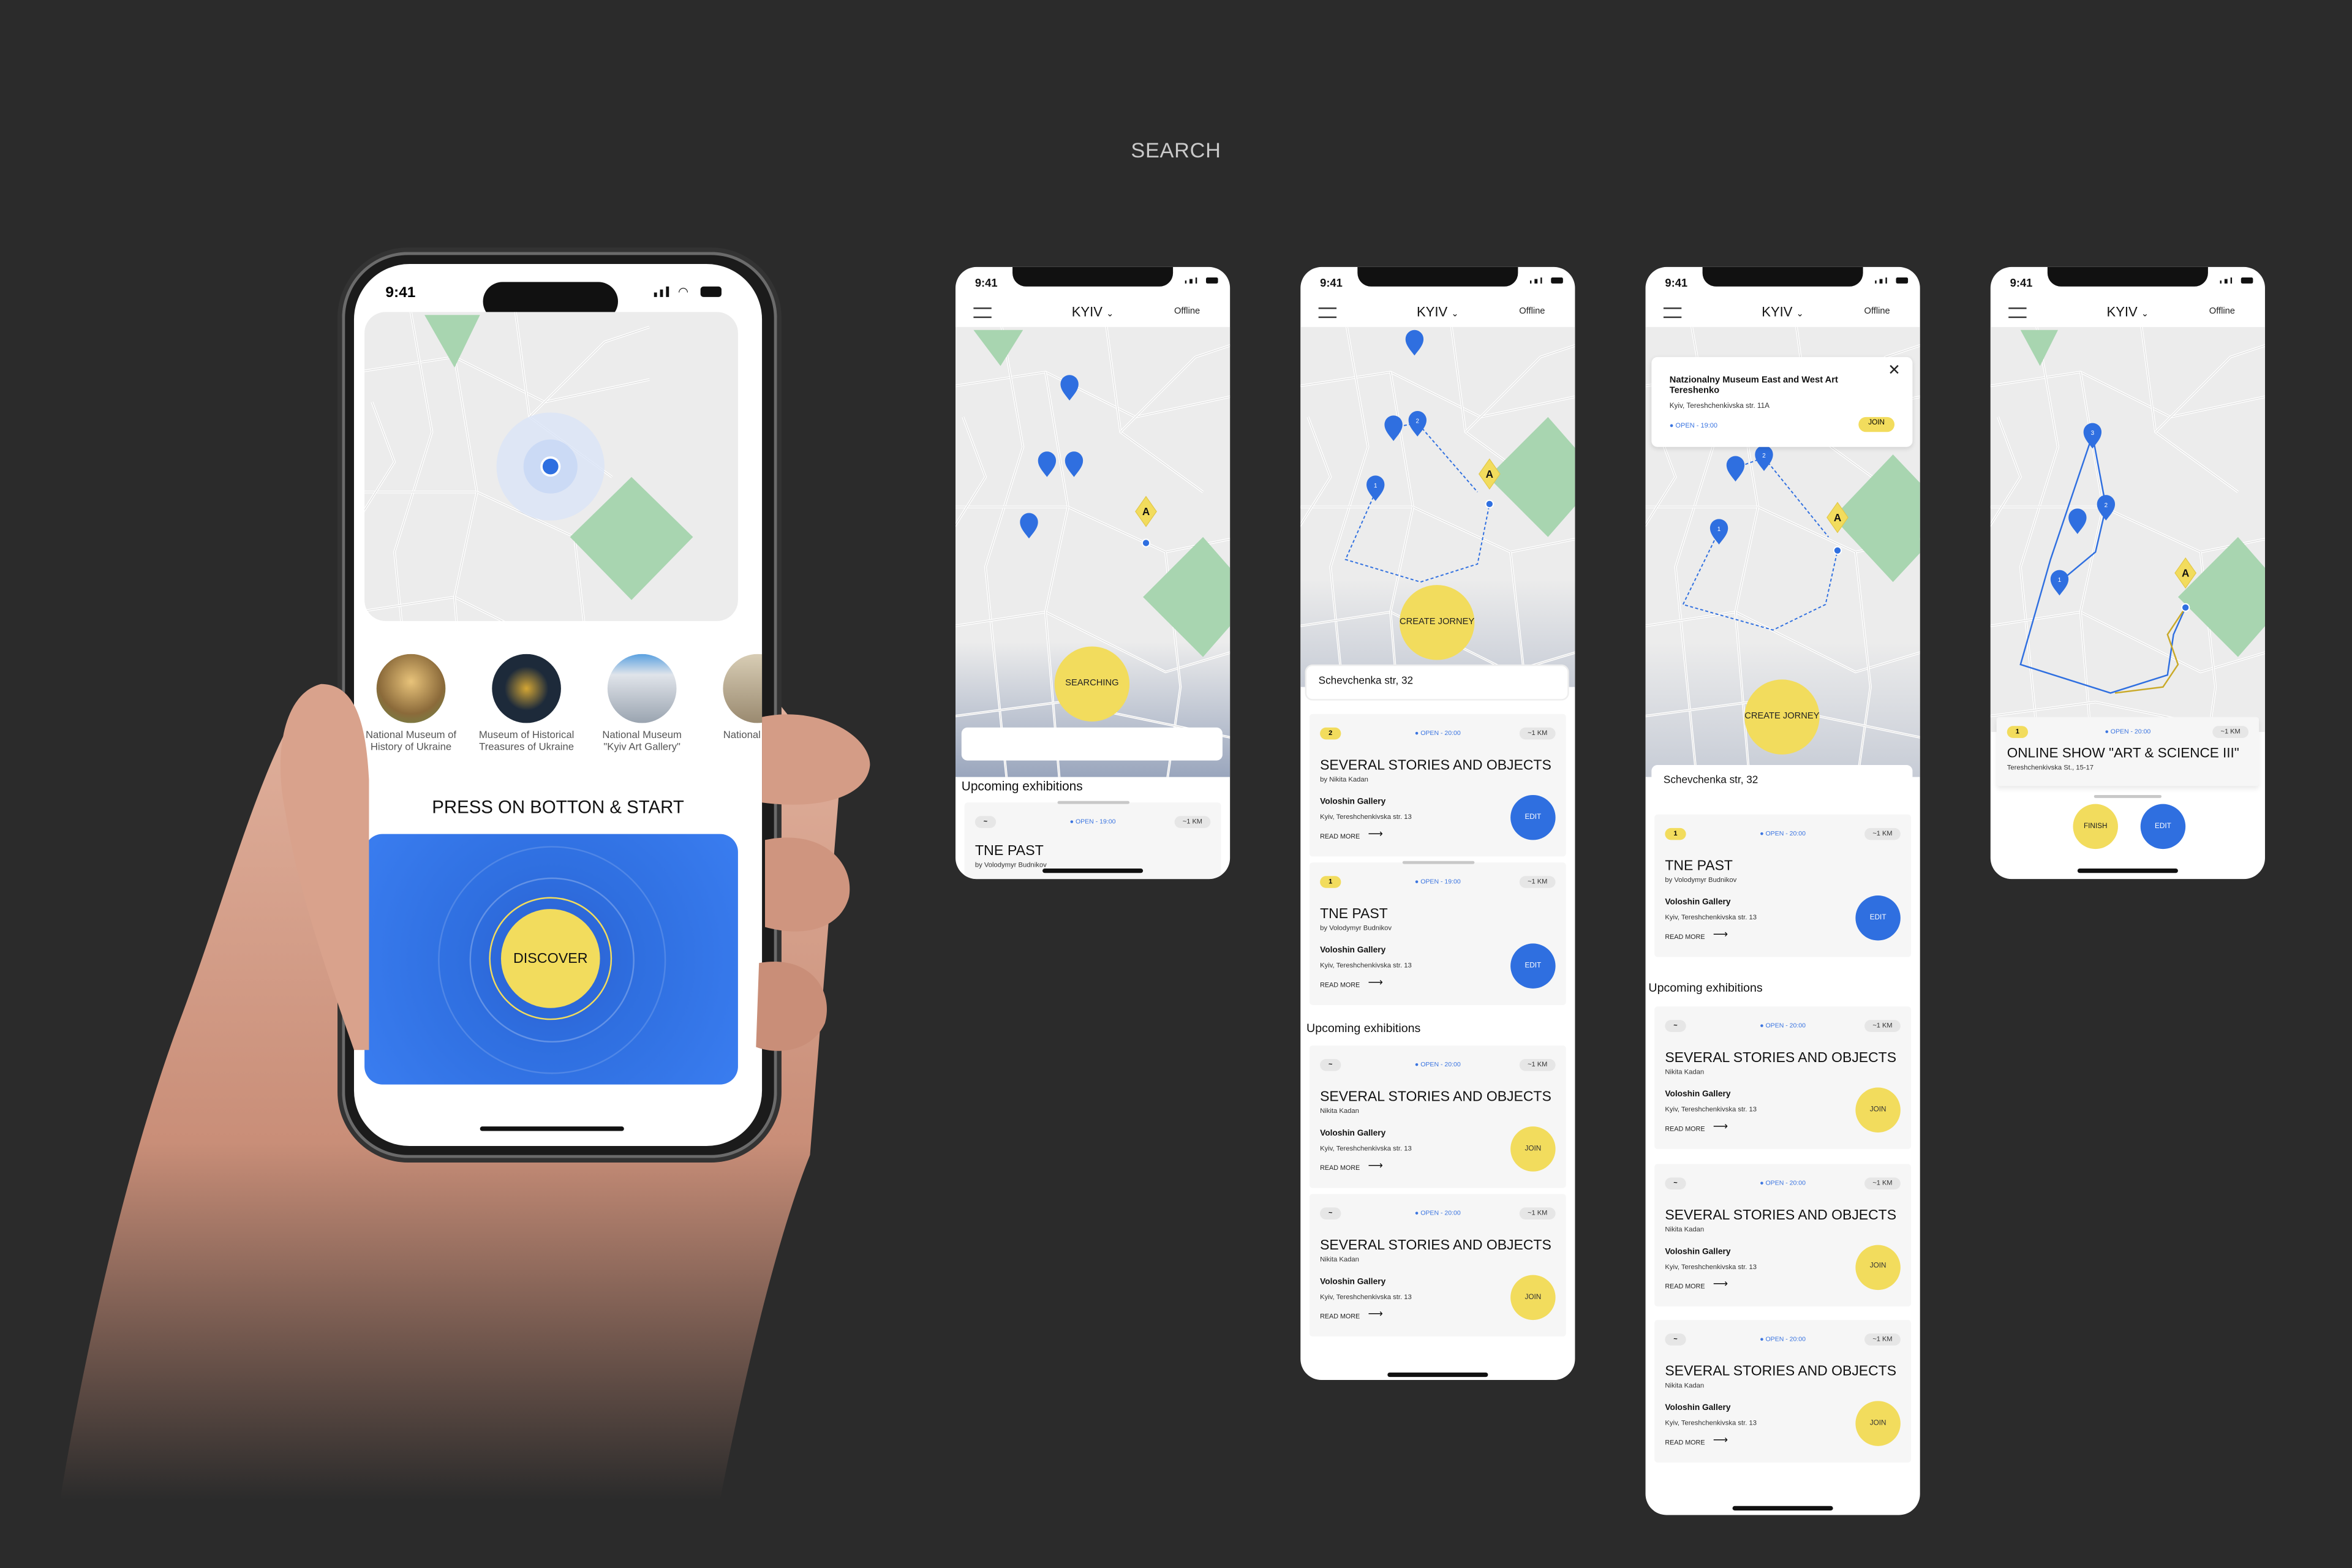 This screenshot has width=2352, height=1568. Describe the element at coordinates (1895, 371) in the screenshot. I see `close-icon: ✕` at that location.